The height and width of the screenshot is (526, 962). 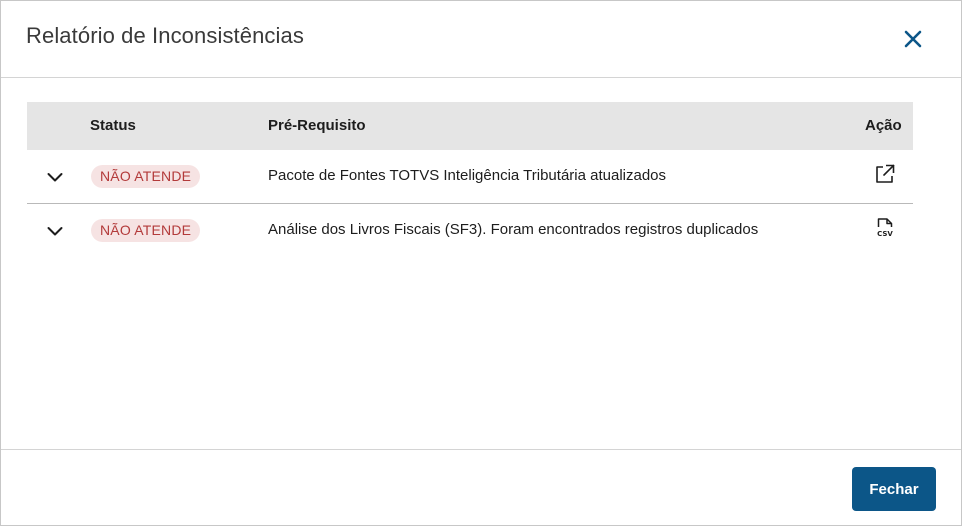 What do you see at coordinates (894, 489) in the screenshot?
I see `close-button: Fechar` at bounding box center [894, 489].